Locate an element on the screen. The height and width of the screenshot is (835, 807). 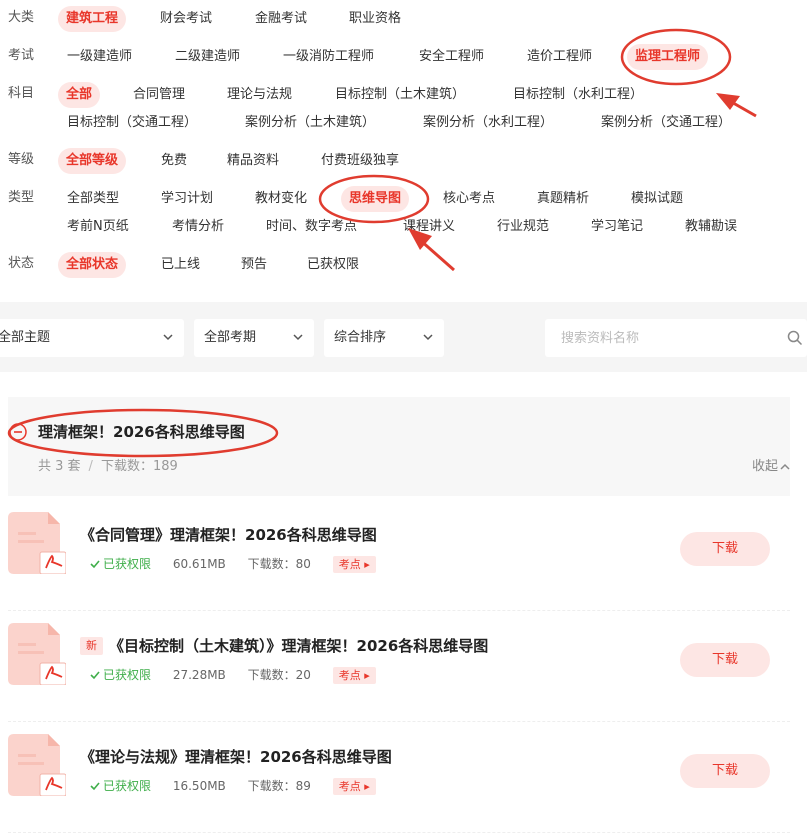
chip-level-1: 免费 is located at coordinates (174, 161).